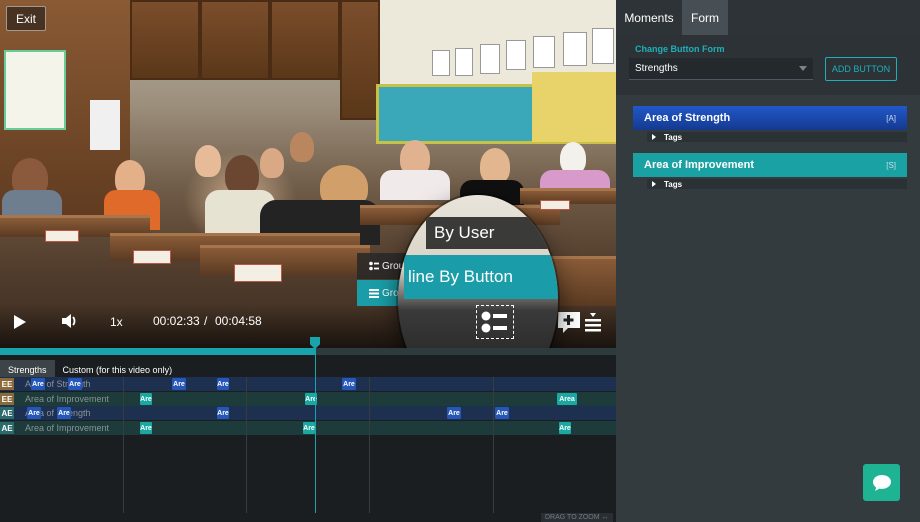 This screenshot has height=522, width=920. Describe the element at coordinates (649, 17) in the screenshot. I see `tab-moments: Moments` at that location.